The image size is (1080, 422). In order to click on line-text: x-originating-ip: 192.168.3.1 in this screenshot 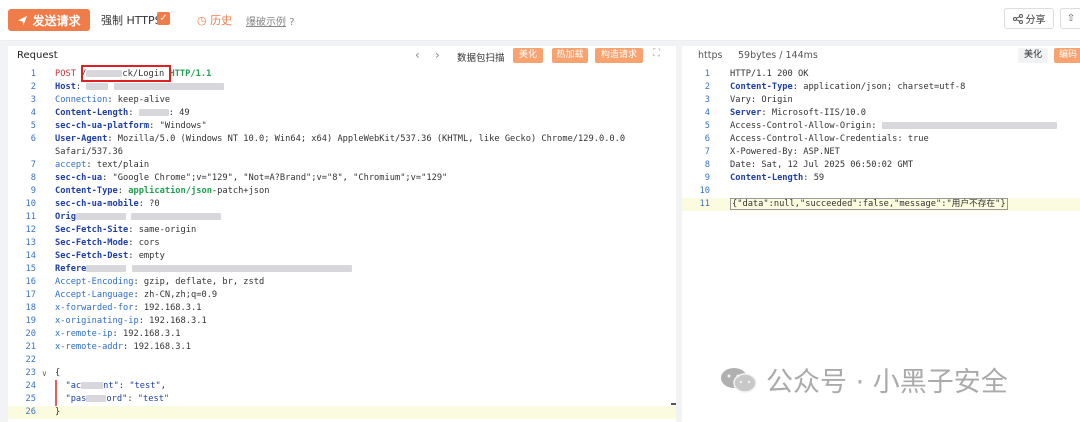, I will do `click(131, 321)`.